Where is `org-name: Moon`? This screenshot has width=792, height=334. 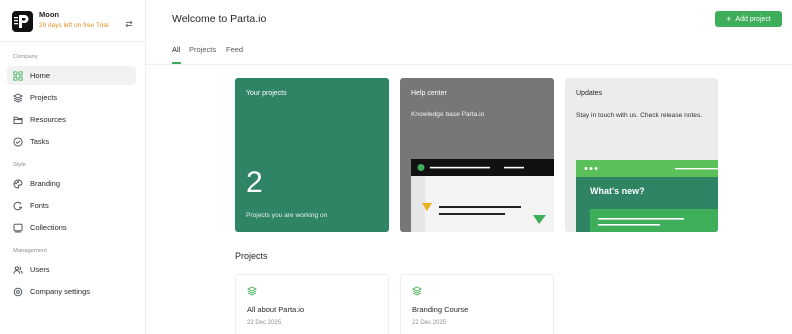
org-name: Moon is located at coordinates (49, 14).